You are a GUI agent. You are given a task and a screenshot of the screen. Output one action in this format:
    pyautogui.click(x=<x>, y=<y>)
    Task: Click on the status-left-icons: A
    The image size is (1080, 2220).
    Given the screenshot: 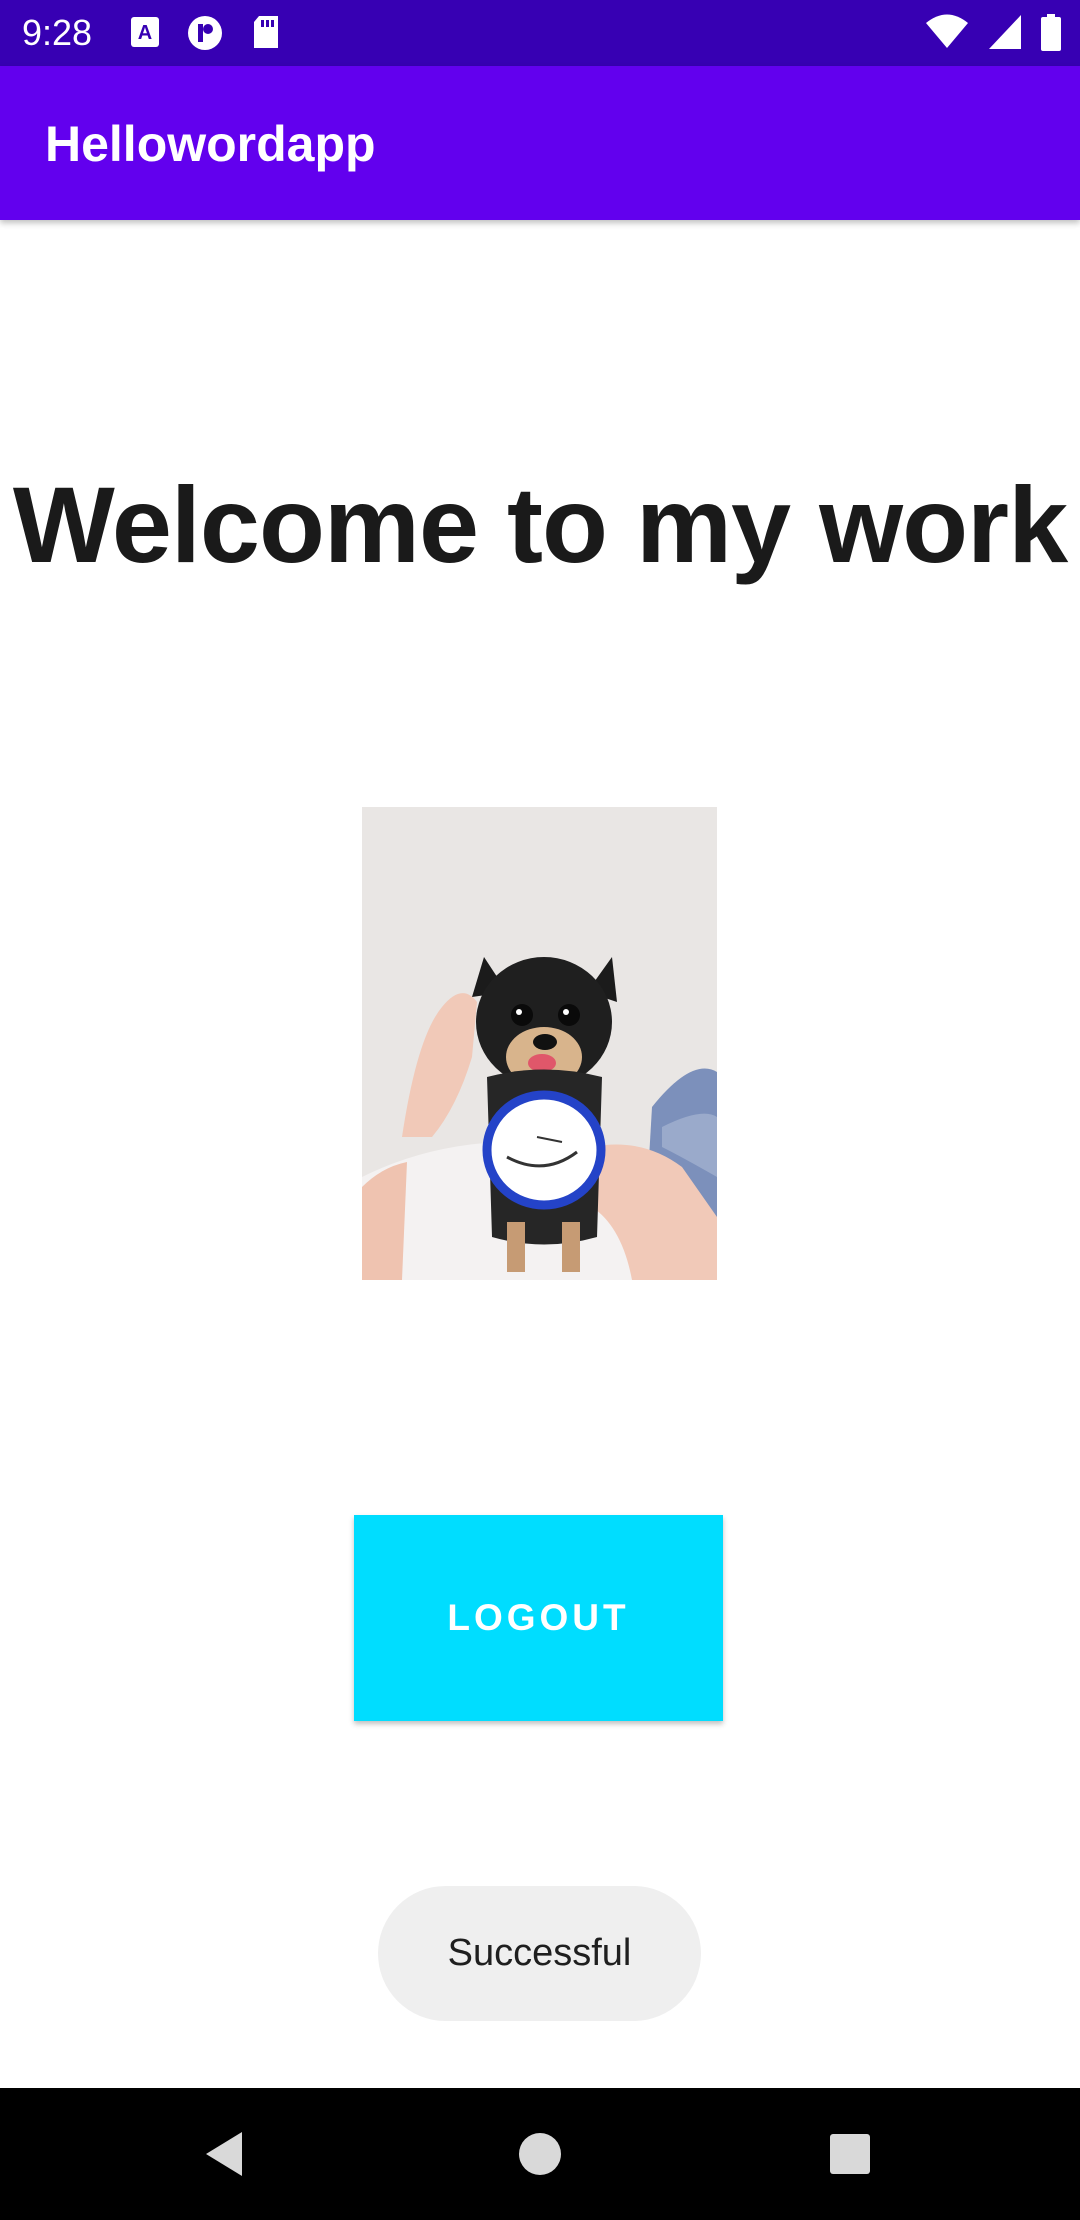 What is the action you would take?
    pyautogui.click(x=216, y=33)
    